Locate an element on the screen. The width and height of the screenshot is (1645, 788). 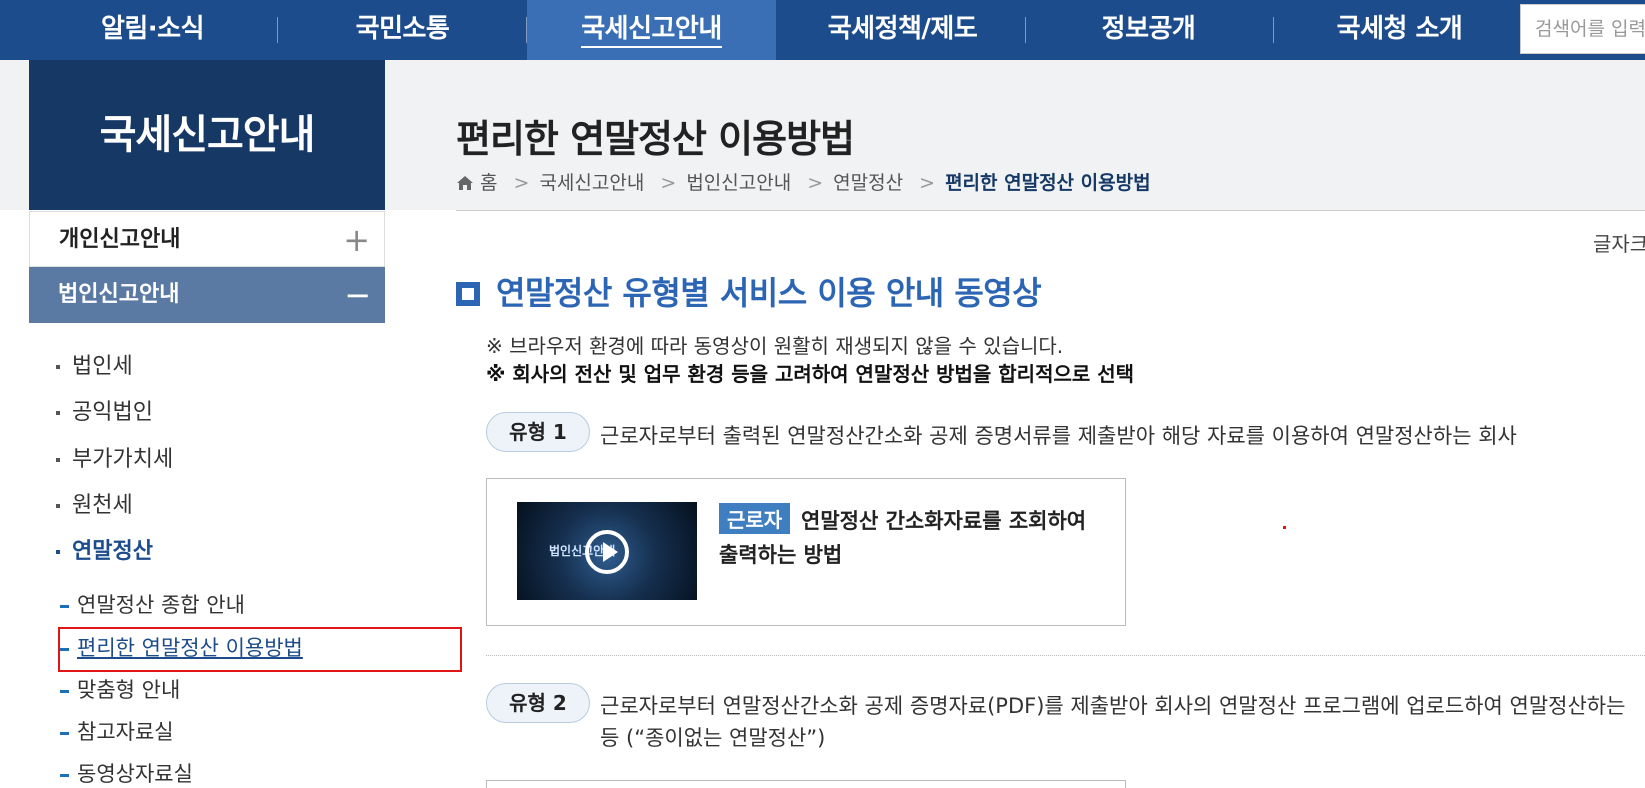
plus-icon: + is located at coordinates (356, 240).